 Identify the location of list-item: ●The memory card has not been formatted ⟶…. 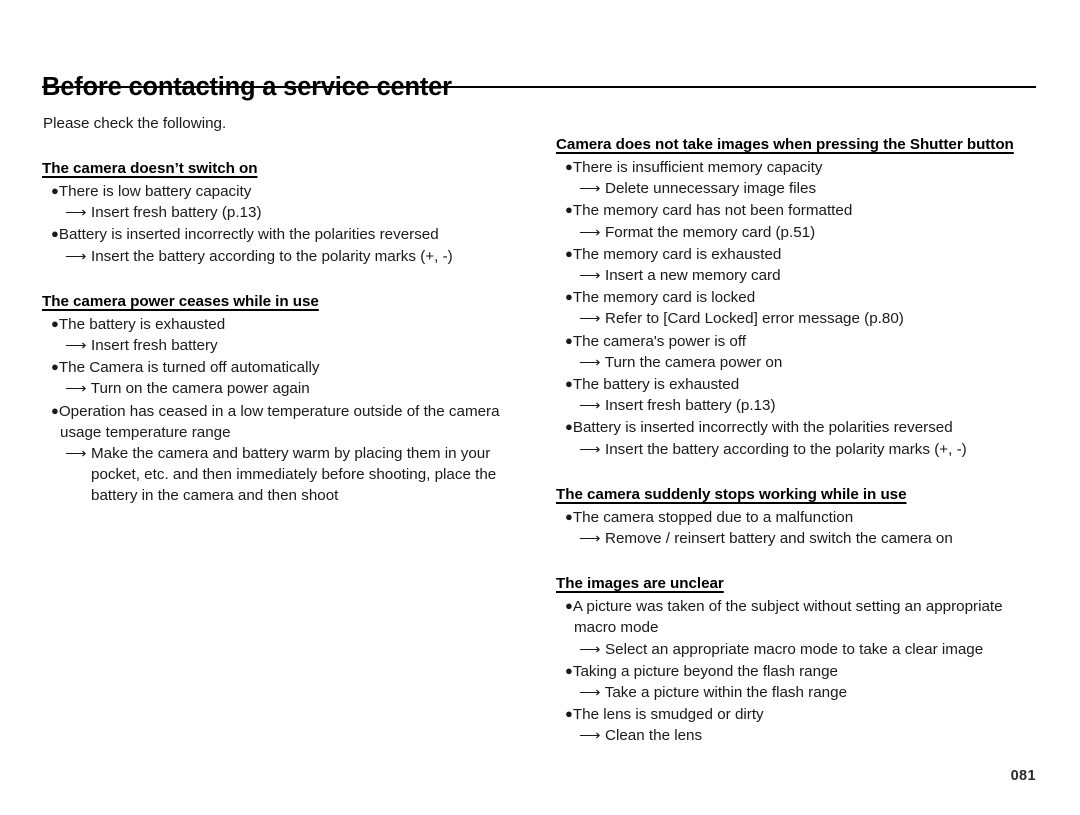
(801, 220).